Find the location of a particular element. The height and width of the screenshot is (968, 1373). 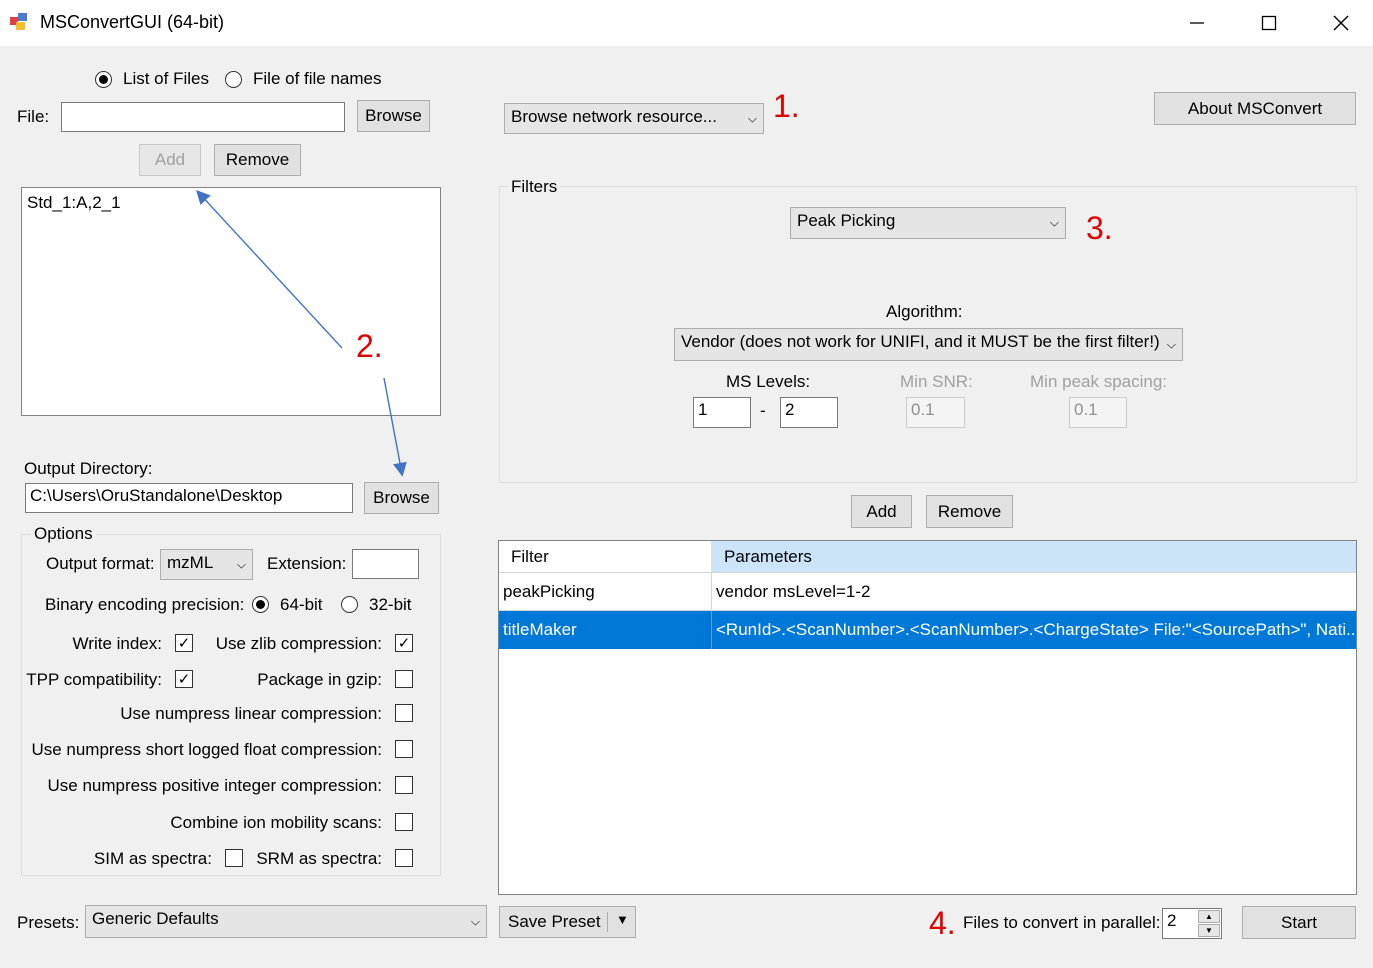

arrow-to-file-list is located at coordinates (269, 269).